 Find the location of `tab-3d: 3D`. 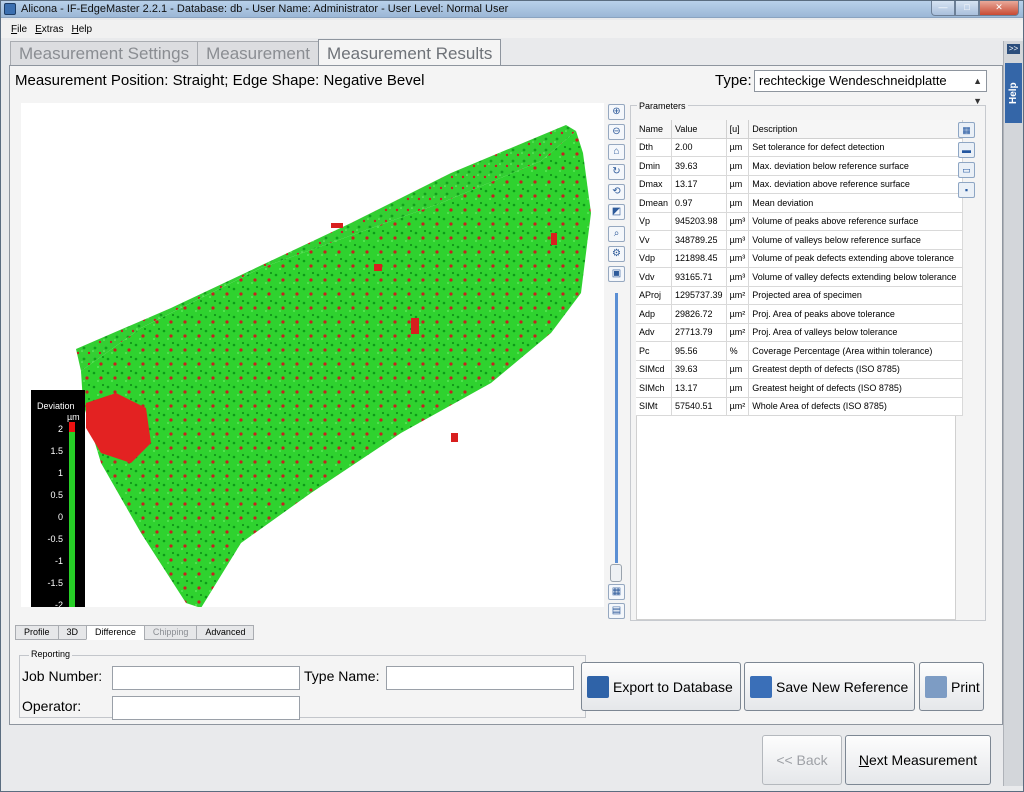

tab-3d: 3D is located at coordinates (72, 632).